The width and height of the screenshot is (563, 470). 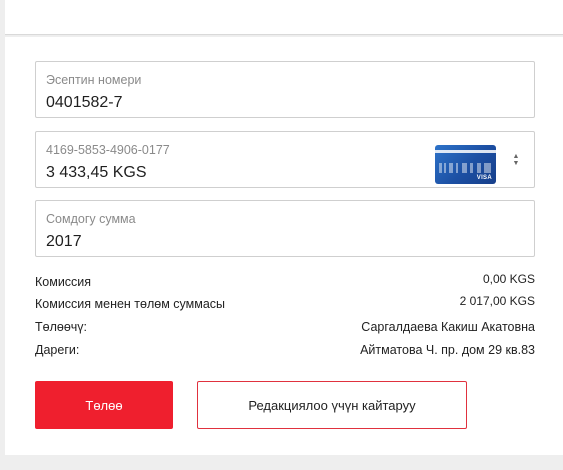 I want to click on bank-card-image: VISA, so click(x=465, y=164).